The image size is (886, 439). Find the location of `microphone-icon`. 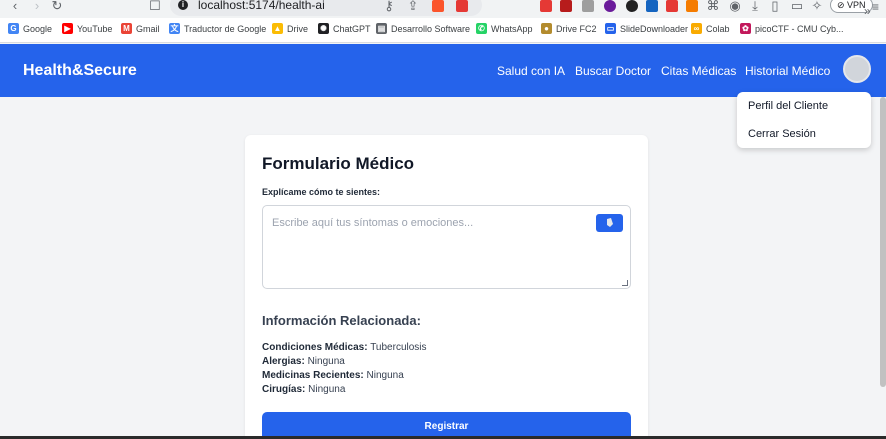

microphone-icon is located at coordinates (610, 222).